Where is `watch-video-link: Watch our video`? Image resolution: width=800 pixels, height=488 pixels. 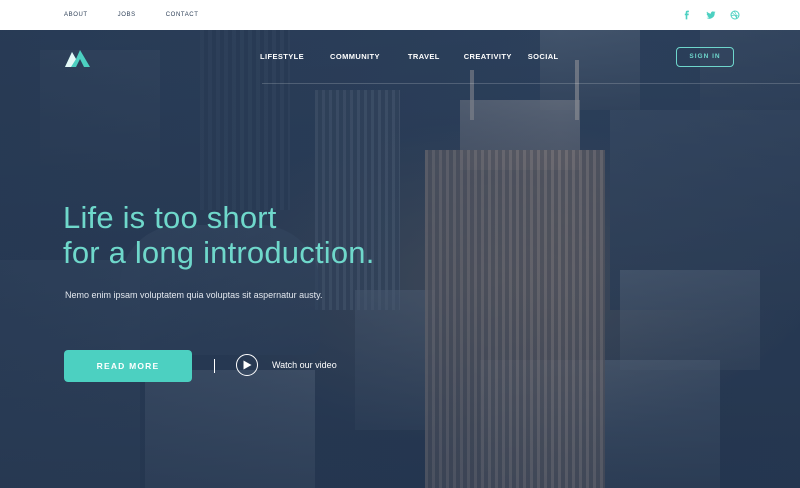 watch-video-link: Watch our video is located at coordinates (304, 365).